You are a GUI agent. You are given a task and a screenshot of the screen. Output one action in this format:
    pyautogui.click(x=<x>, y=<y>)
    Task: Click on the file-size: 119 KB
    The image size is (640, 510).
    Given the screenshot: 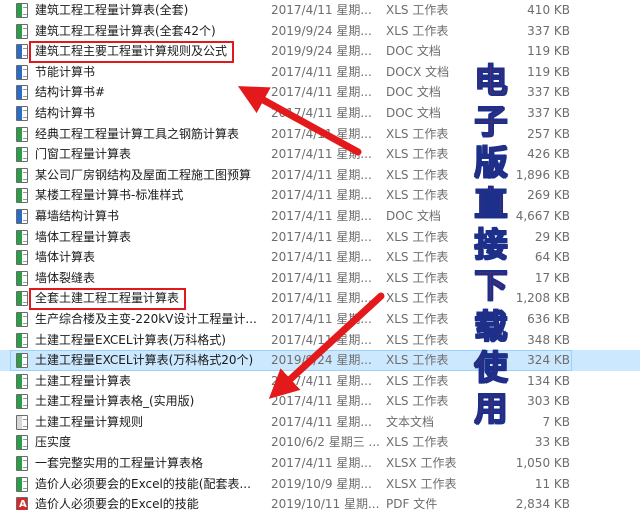 What is the action you would take?
    pyautogui.click(x=548, y=71)
    